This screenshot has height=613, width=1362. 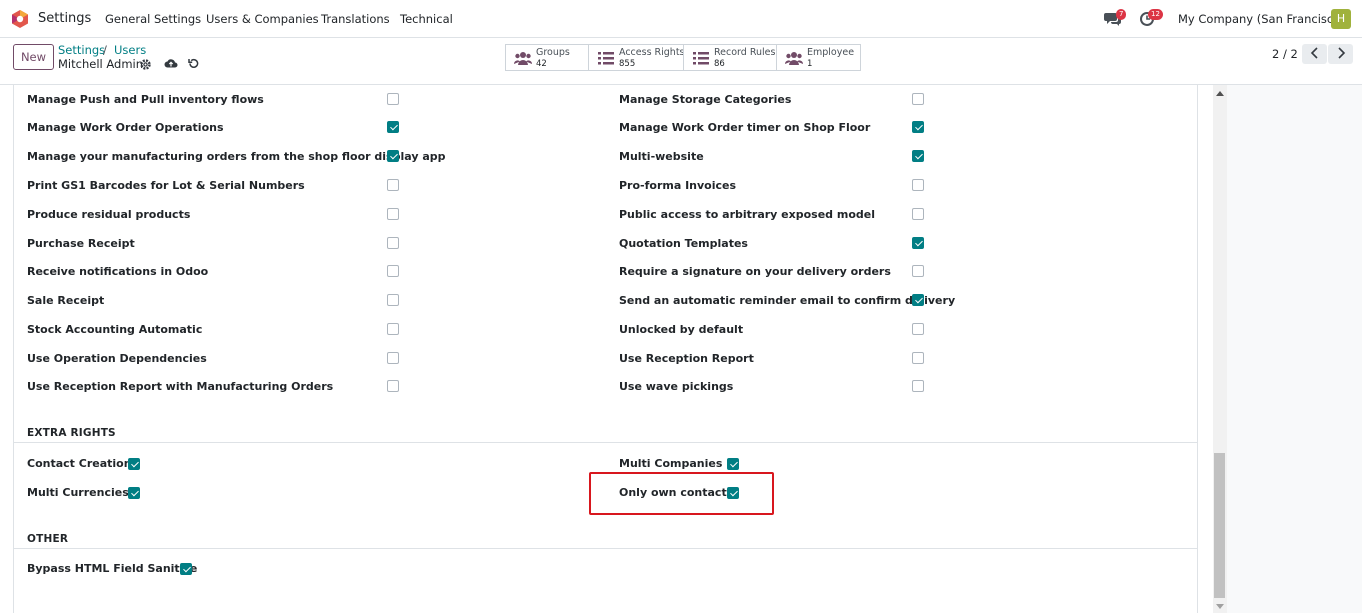 What do you see at coordinates (130, 50) in the screenshot?
I see `breadcrumb-users: Users` at bounding box center [130, 50].